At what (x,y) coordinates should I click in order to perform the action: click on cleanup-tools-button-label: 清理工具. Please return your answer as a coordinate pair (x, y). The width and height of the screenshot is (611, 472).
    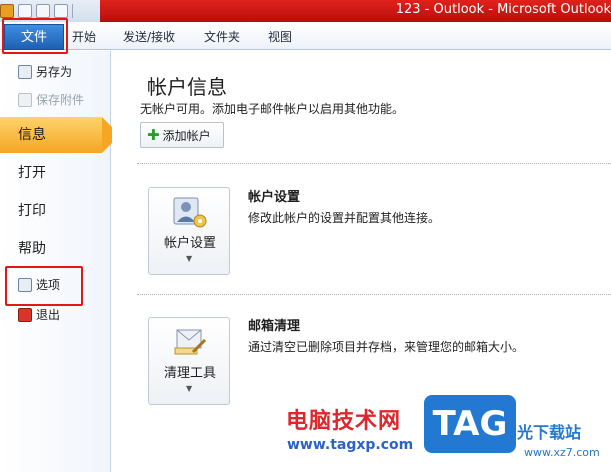
    Looking at the image, I should click on (189, 373).